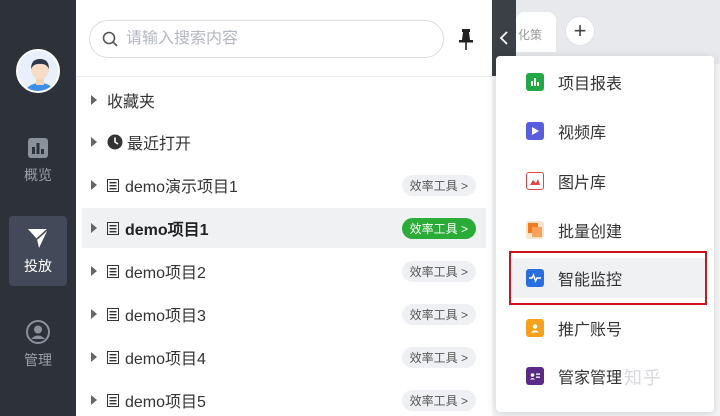 This screenshot has height=416, width=720. I want to click on avatar-image, so click(38, 71).